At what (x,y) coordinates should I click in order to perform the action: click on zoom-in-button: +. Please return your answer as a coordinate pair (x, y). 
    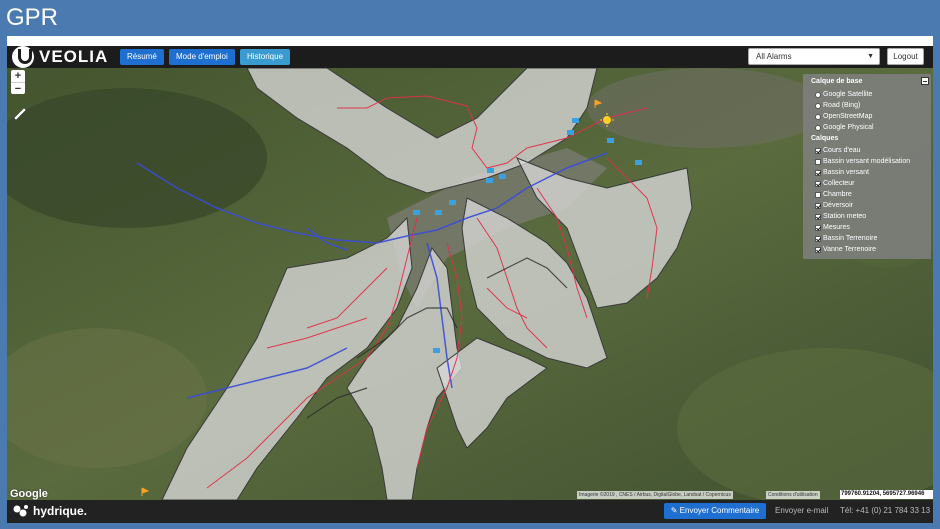
    Looking at the image, I should click on (18, 76).